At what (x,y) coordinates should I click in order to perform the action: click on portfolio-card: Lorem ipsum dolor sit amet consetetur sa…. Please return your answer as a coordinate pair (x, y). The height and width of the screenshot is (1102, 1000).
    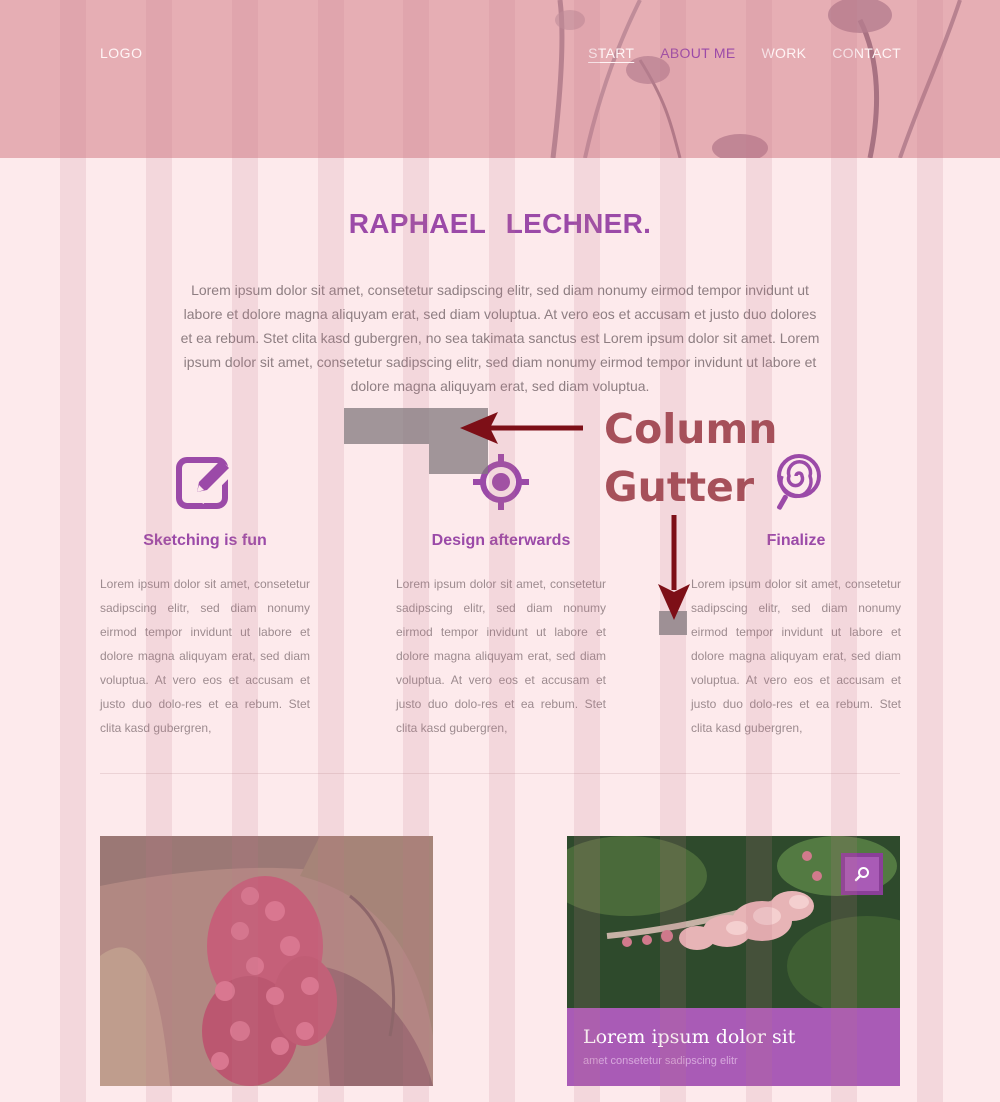
    Looking at the image, I should click on (733, 961).